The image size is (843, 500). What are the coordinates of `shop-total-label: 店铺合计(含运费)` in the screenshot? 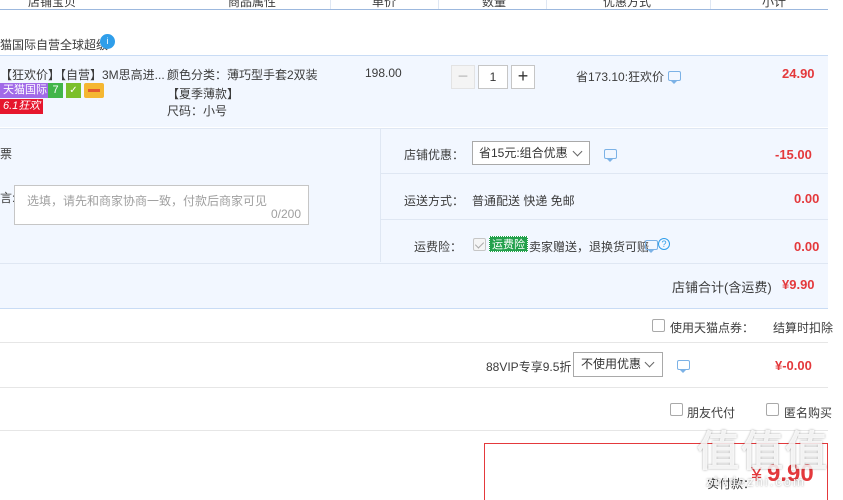 It's located at (722, 287).